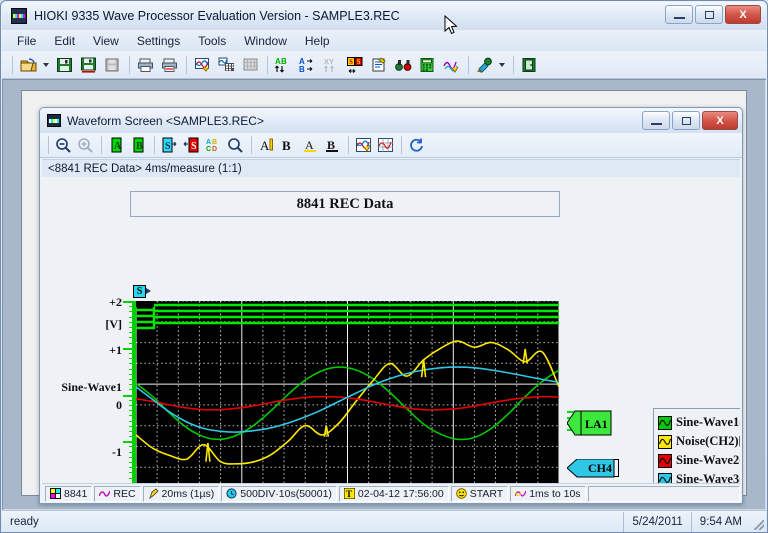  What do you see at coordinates (288, 145) in the screenshot?
I see `text-b-button: B` at bounding box center [288, 145].